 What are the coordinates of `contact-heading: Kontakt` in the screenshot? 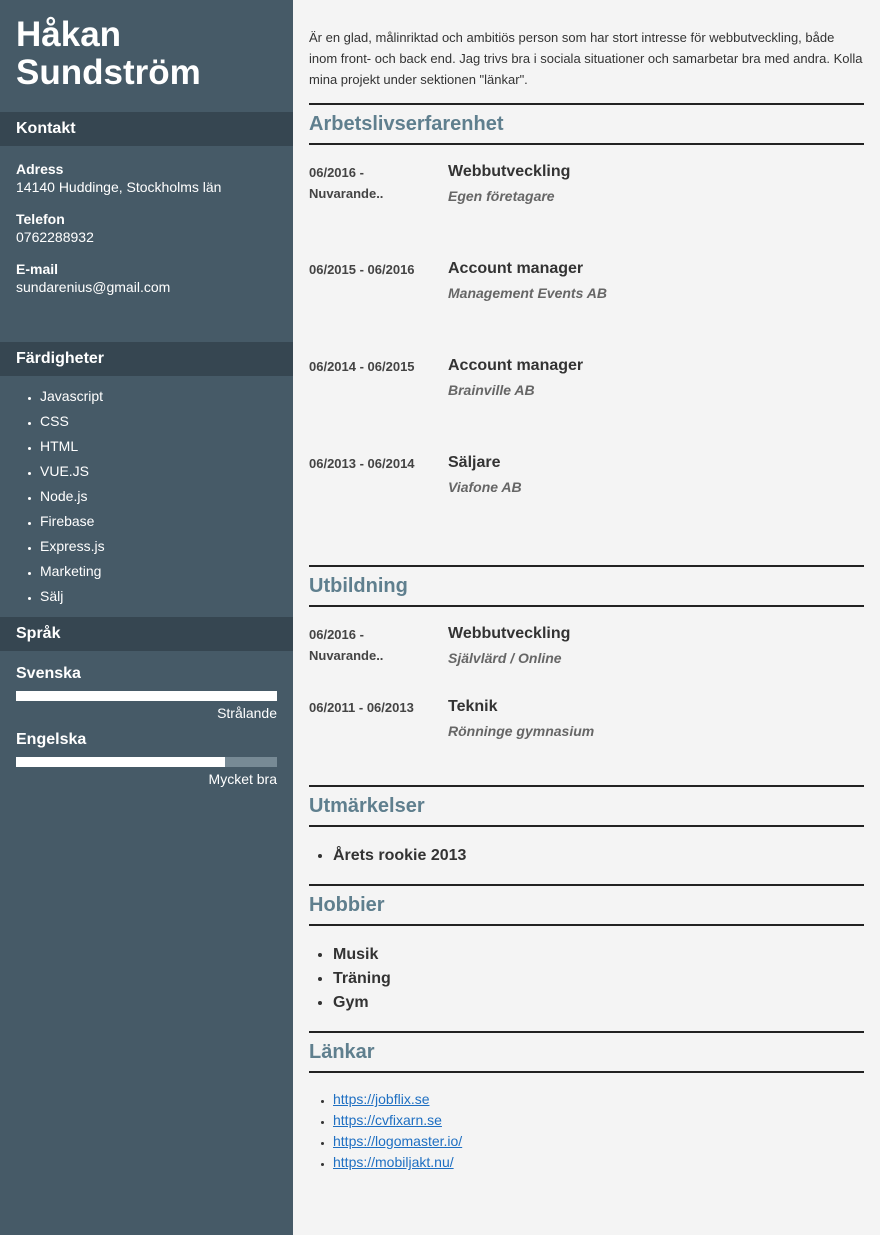 It's located at (146, 129).